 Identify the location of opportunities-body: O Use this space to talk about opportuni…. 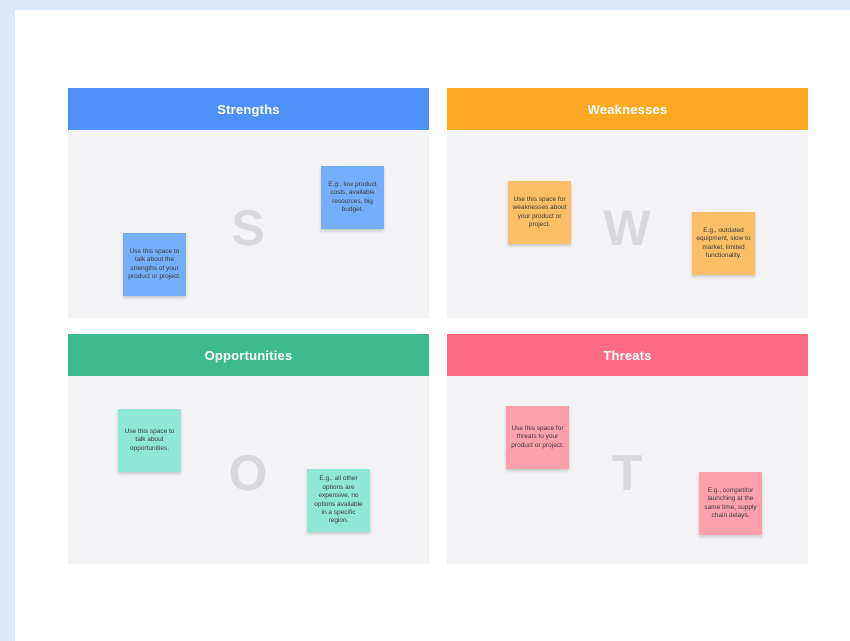
(248, 470).